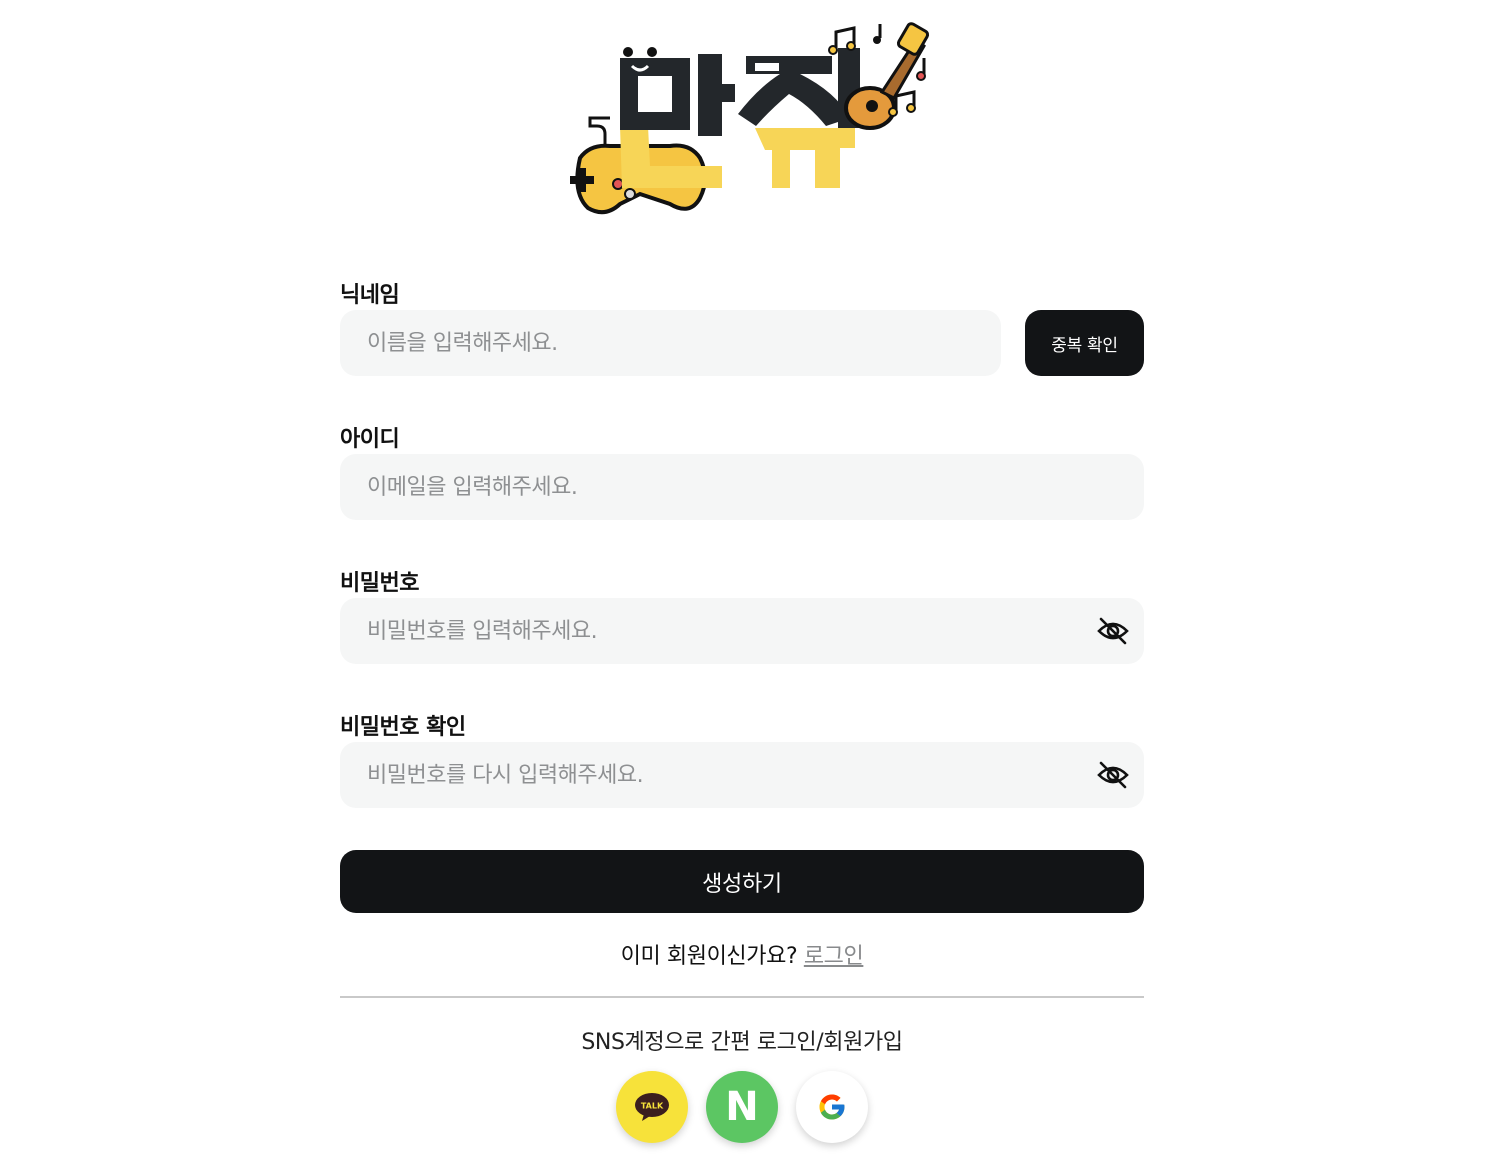 The width and height of the screenshot is (1496, 1158). What do you see at coordinates (742, 881) in the screenshot?
I see `create-account-button: 생성하기` at bounding box center [742, 881].